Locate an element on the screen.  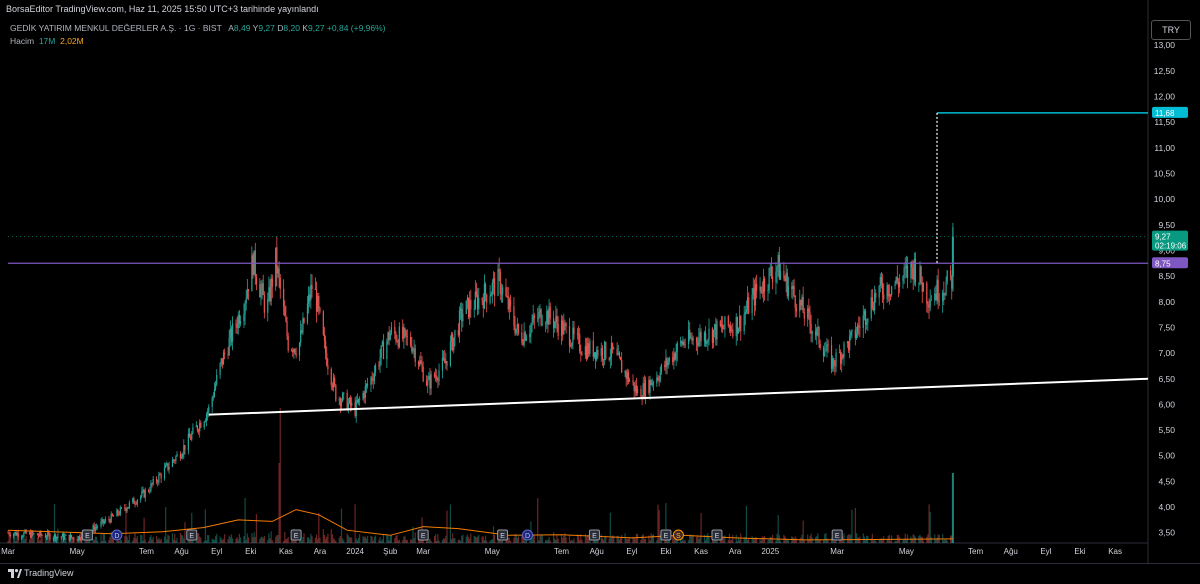
event-marker-label: E is located at coordinates (191, 536).